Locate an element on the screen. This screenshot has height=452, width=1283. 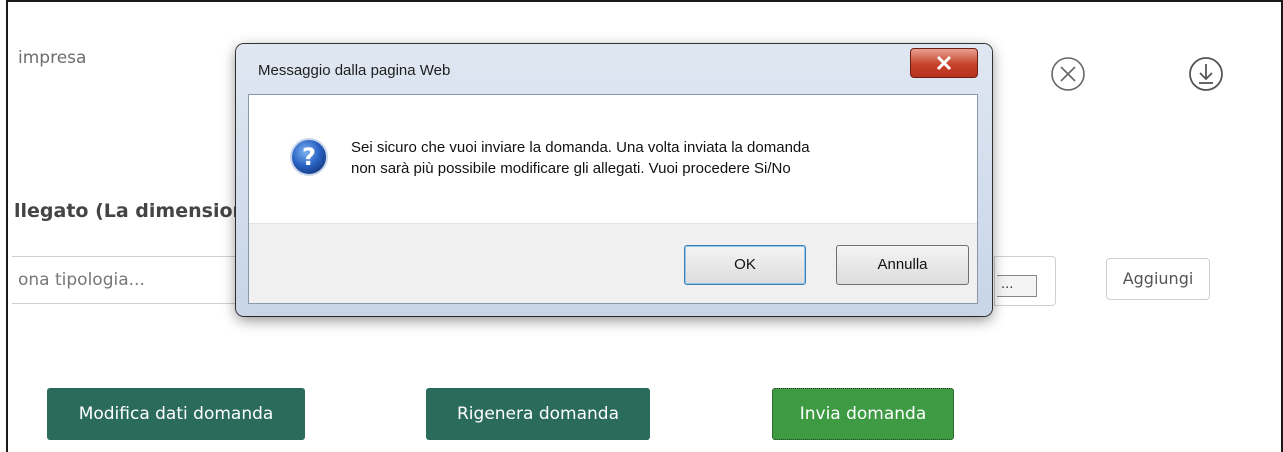
close-circle-icon is located at coordinates (1068, 74).